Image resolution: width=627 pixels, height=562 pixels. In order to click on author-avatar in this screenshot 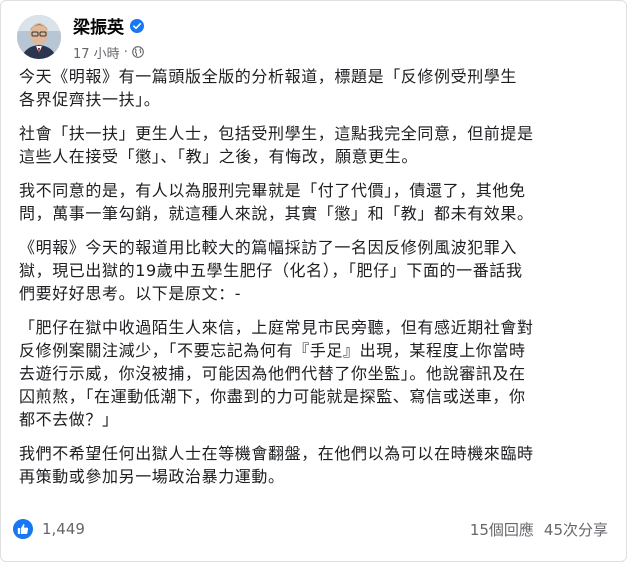, I will do `click(39, 37)`.